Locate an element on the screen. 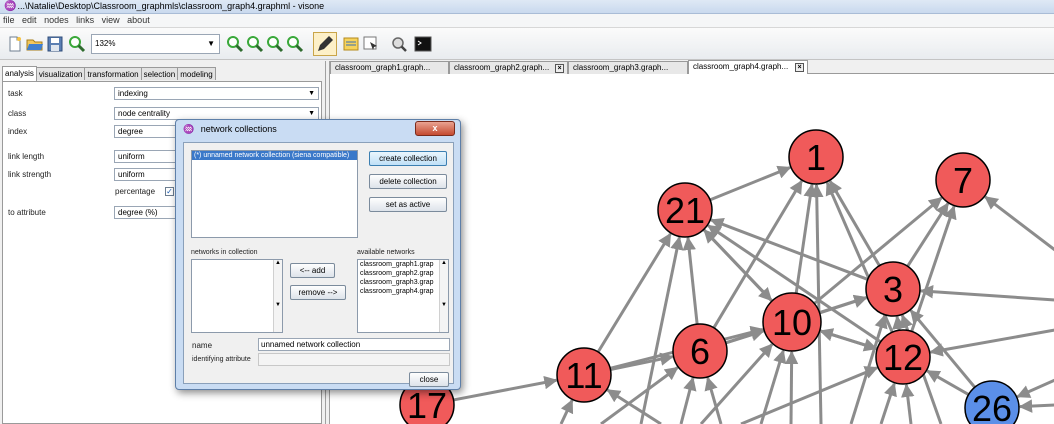  close-icon: x is located at coordinates (435, 128).